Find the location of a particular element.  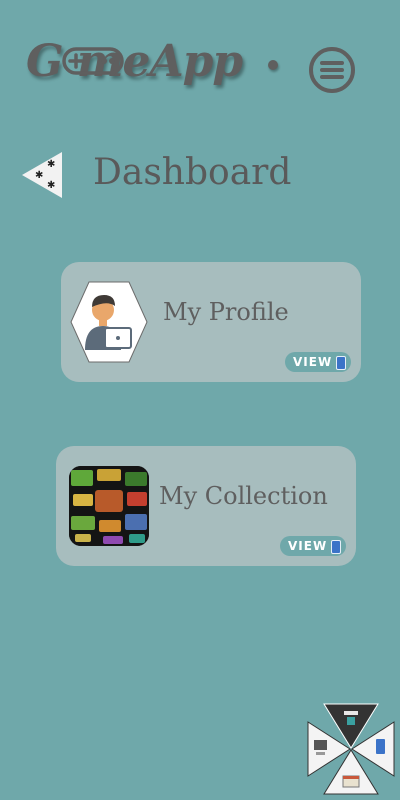

mobile-icon is located at coordinates (380, 746).